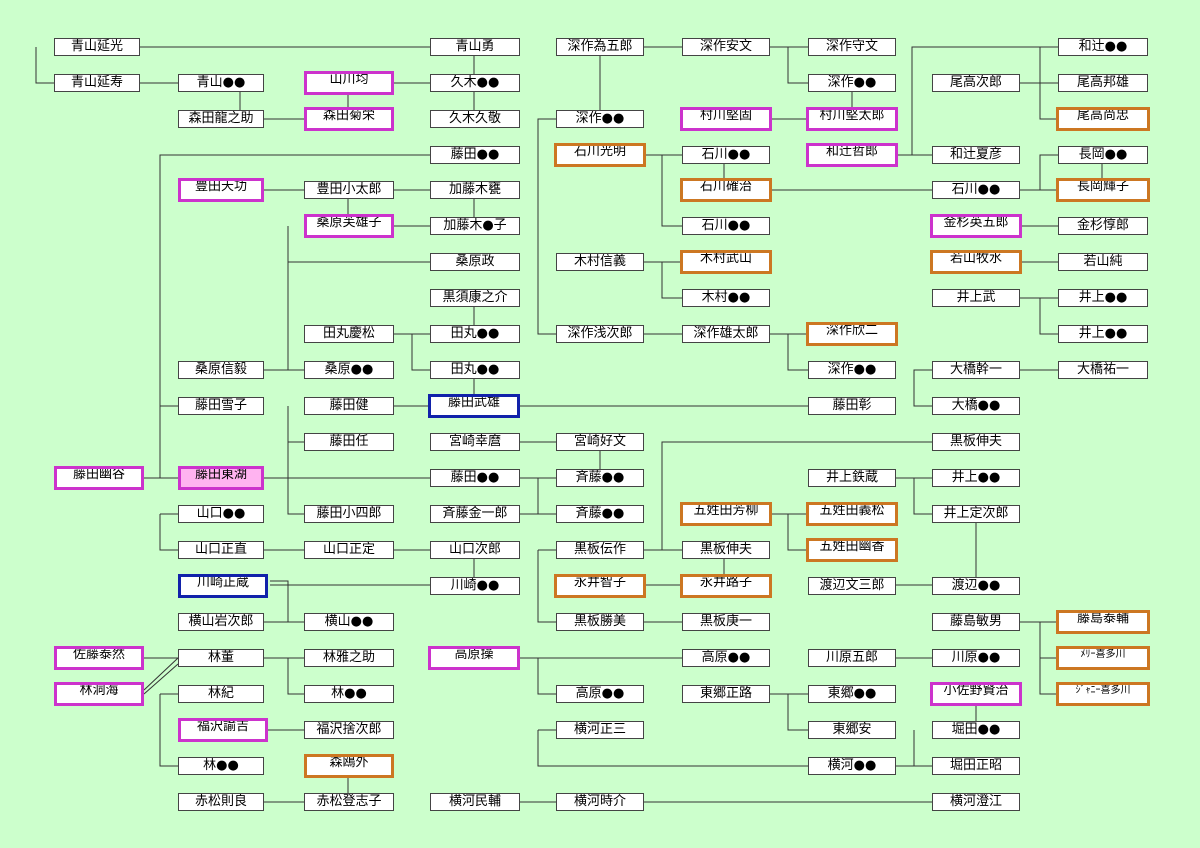  Describe the element at coordinates (221, 406) in the screenshot. I see `person-fujita-yukiko: 藤田雪子` at that location.